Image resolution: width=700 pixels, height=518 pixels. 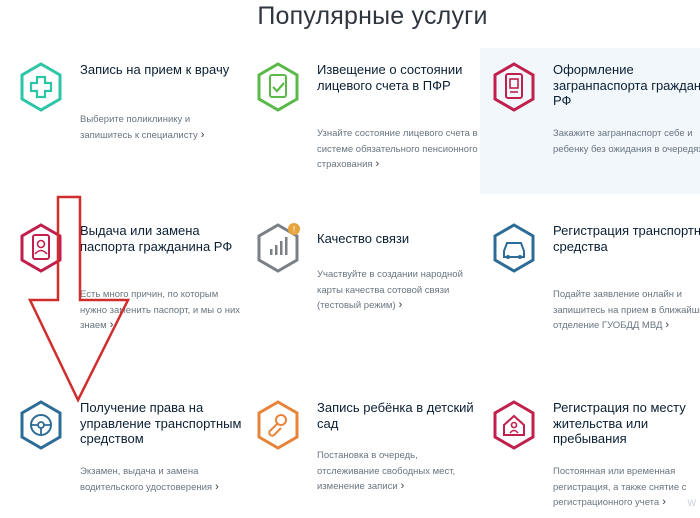 I want to click on car-icon, so click(x=514, y=248).